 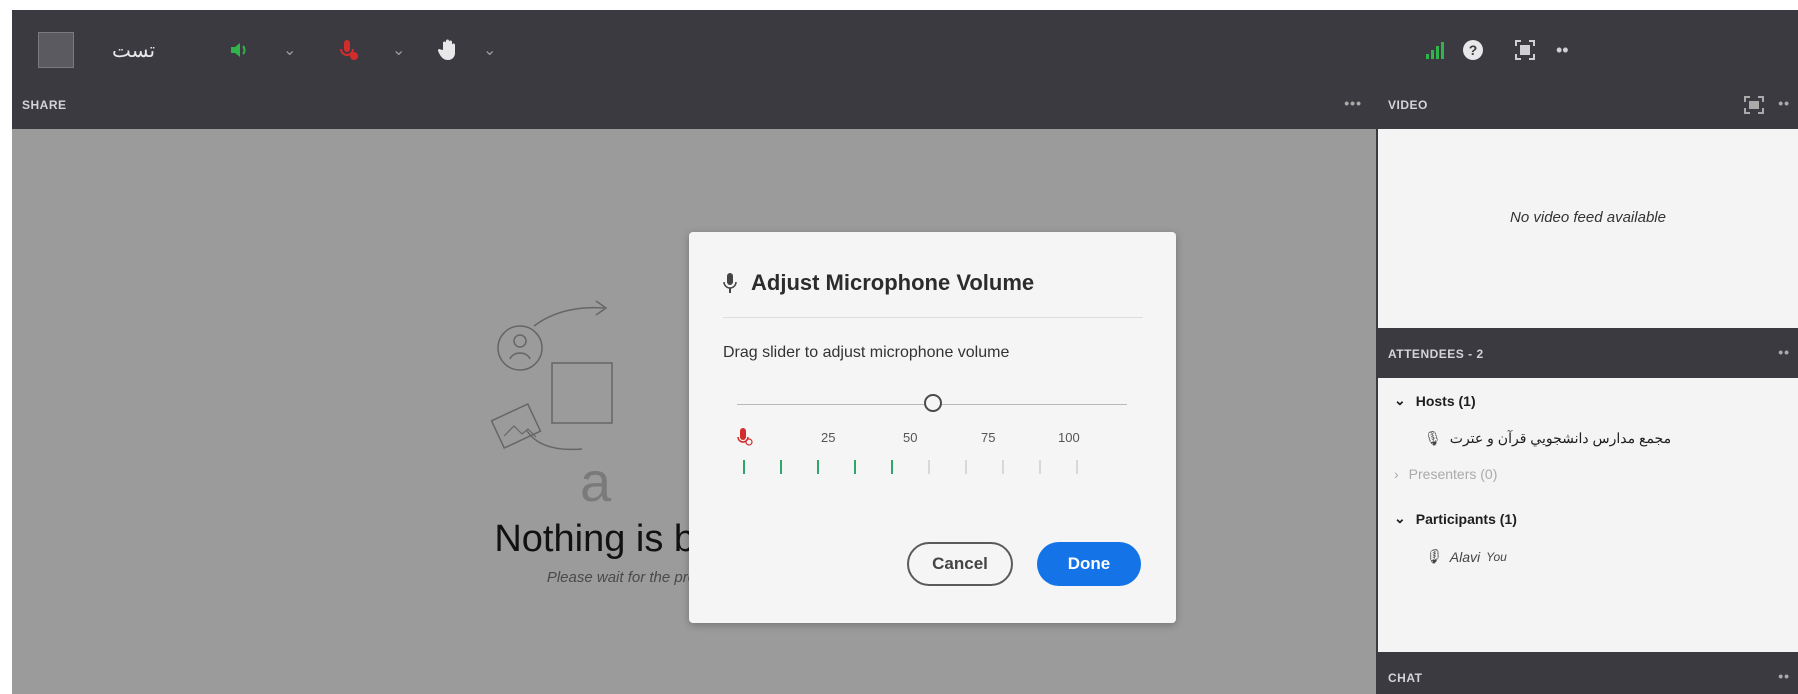 I want to click on share-pod-header: SHARE •••, so click(x=694, y=105).